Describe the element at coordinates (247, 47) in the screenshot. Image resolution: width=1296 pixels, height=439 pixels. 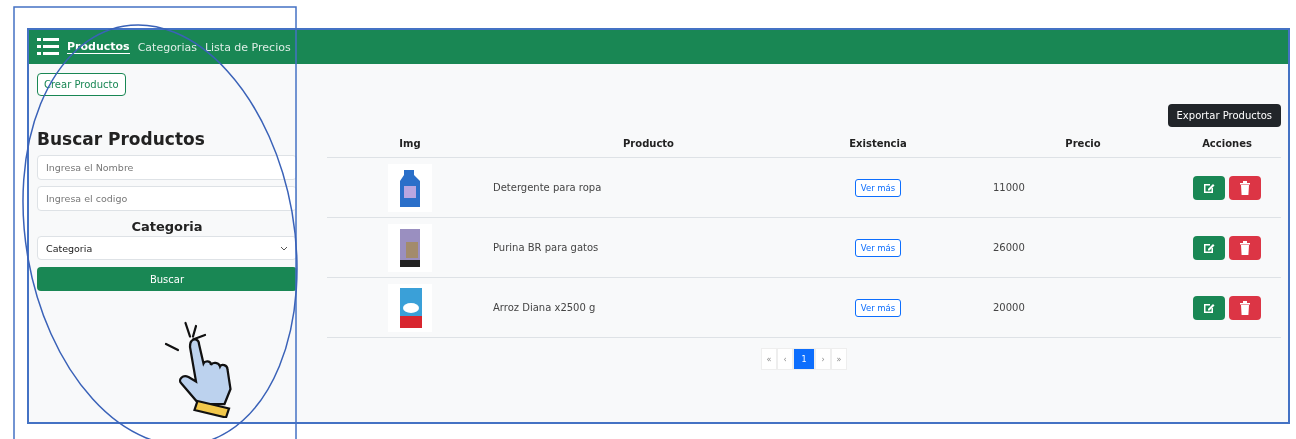
I see `nav-link: Lista de Precios` at that location.